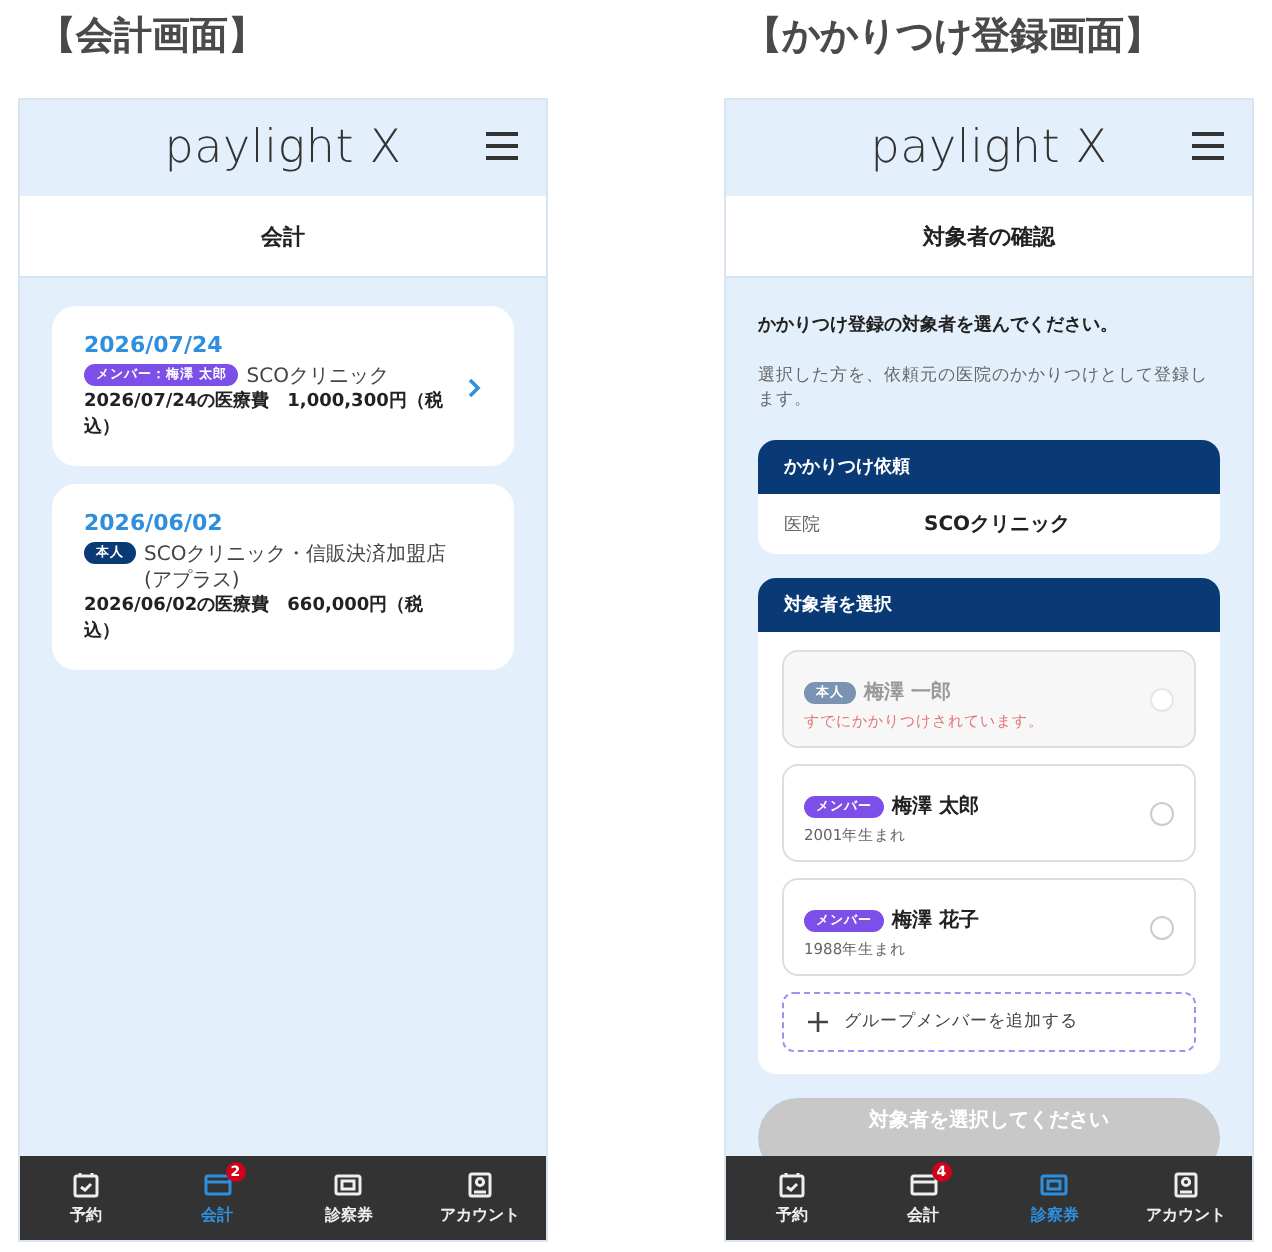  What do you see at coordinates (989, 605) in the screenshot?
I see `panel-title: 対象者を選択` at bounding box center [989, 605].